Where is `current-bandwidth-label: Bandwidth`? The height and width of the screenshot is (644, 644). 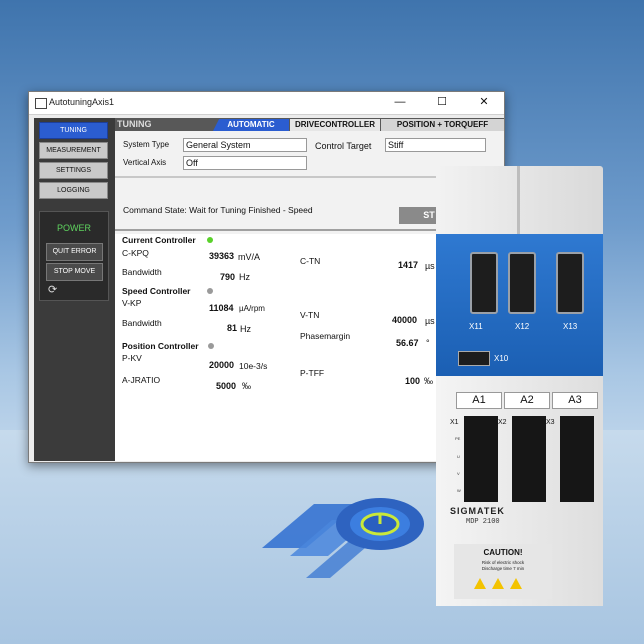 current-bandwidth-label: Bandwidth is located at coordinates (142, 272).